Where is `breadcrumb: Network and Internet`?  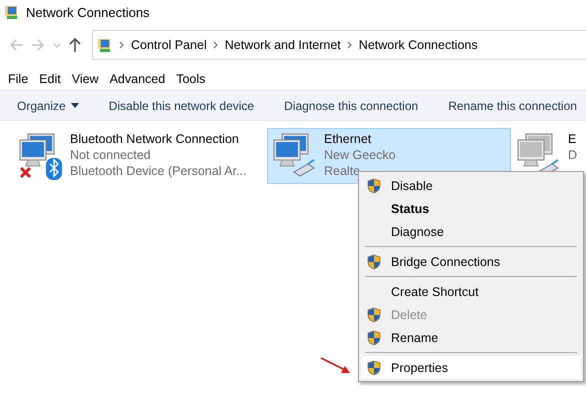
breadcrumb: Network and Internet is located at coordinates (282, 45).